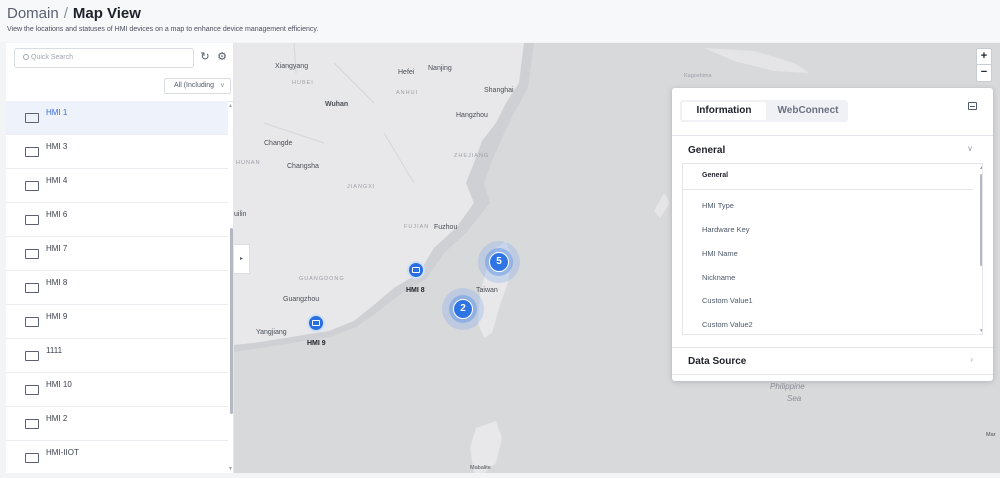  Describe the element at coordinates (472, 115) in the screenshot. I see `map-label-hangzhou: Hangzhou` at that location.